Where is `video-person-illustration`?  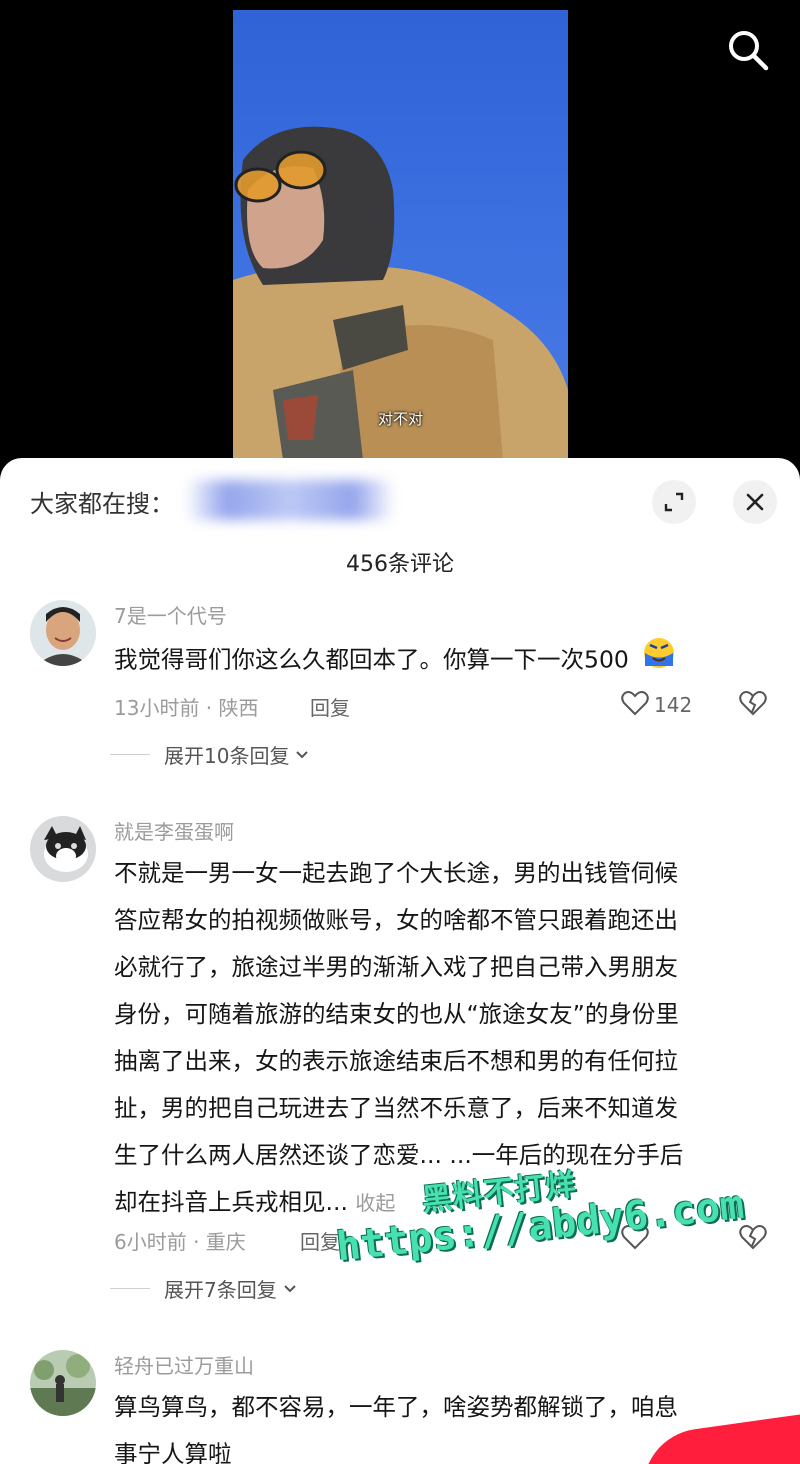
video-person-illustration is located at coordinates (400, 293).